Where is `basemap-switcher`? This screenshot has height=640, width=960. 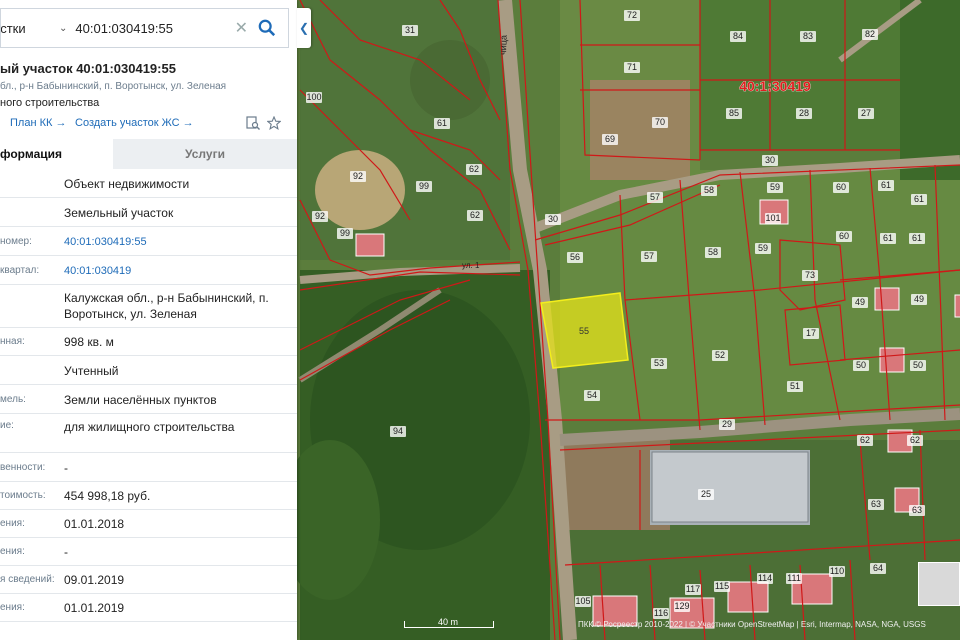 basemap-switcher is located at coordinates (939, 584).